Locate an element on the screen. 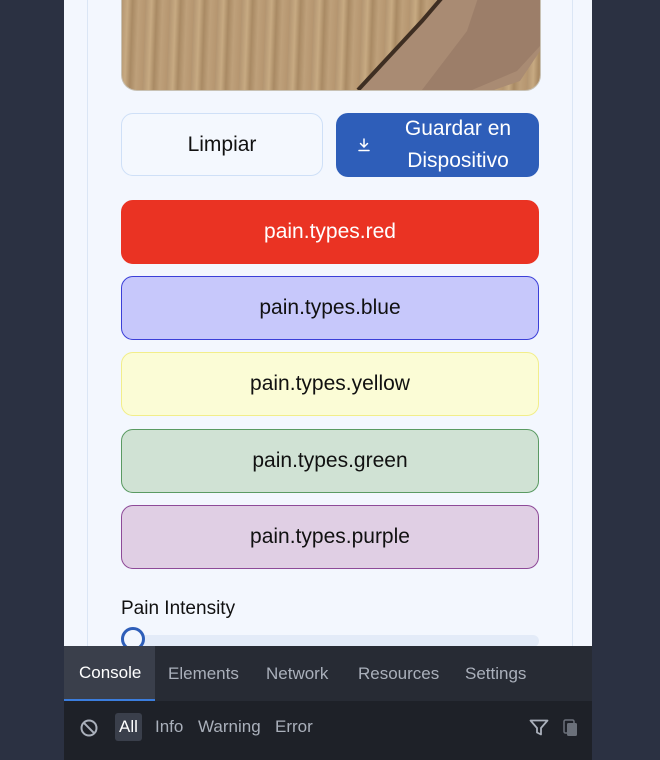 The width and height of the screenshot is (660, 760). clear-button-label: Limpiar is located at coordinates (222, 144).